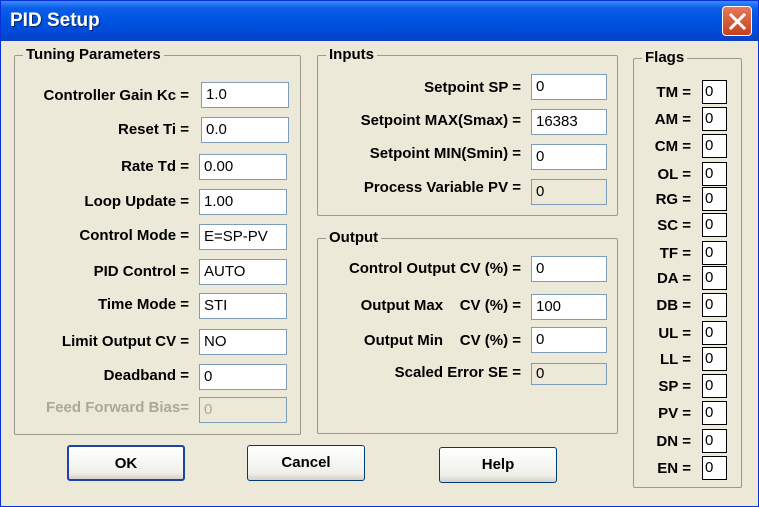 This screenshot has height=507, width=759. I want to click on pid-control-label: PID Control =, so click(141, 271).